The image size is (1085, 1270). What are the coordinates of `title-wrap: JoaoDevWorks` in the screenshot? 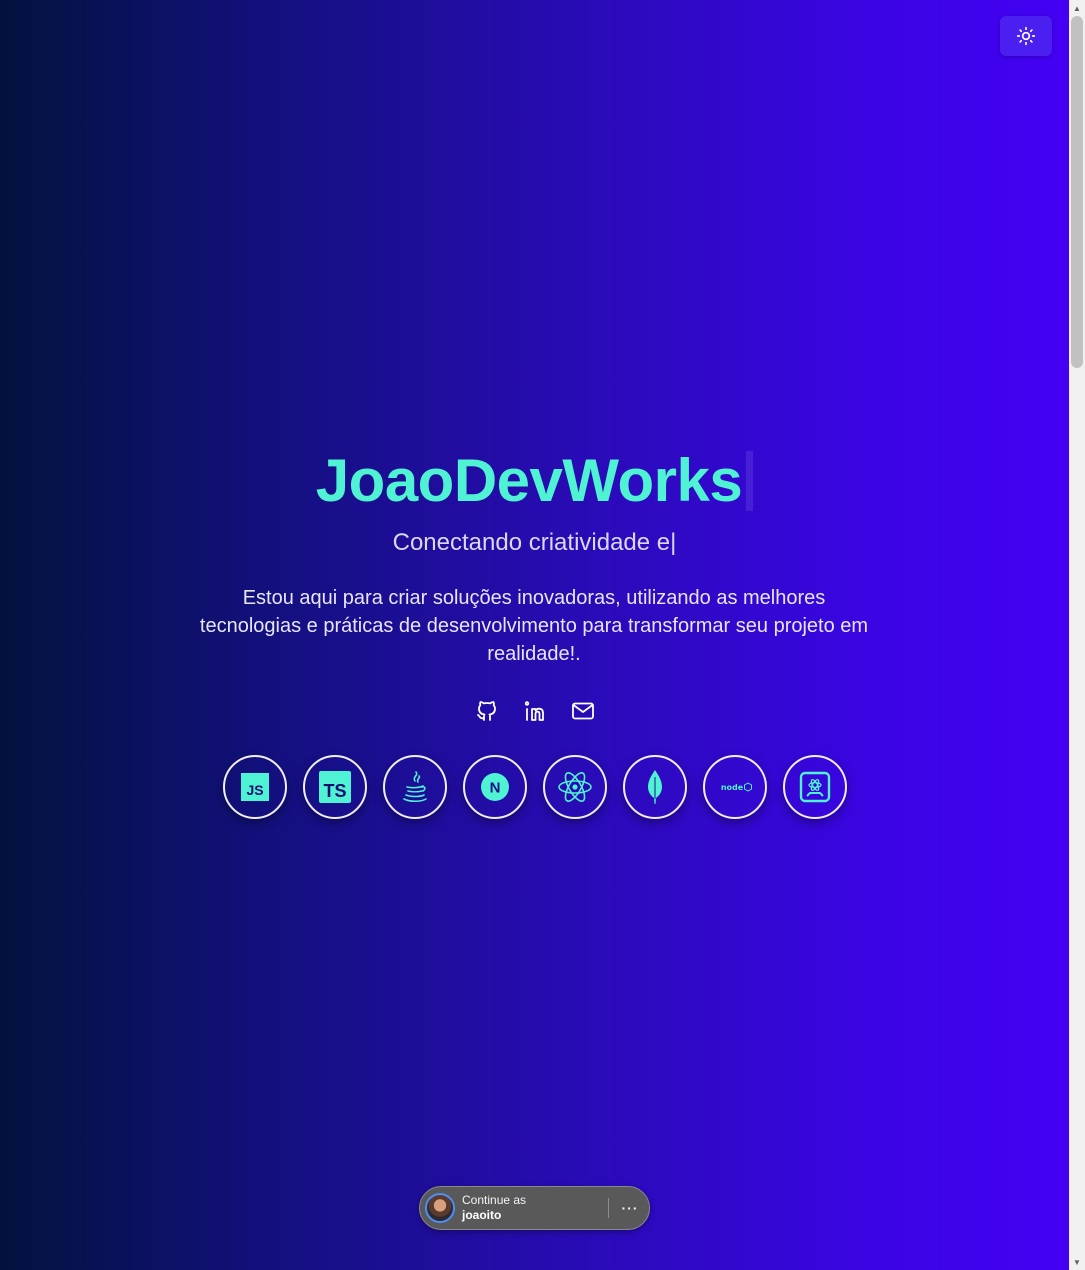 It's located at (534, 481).